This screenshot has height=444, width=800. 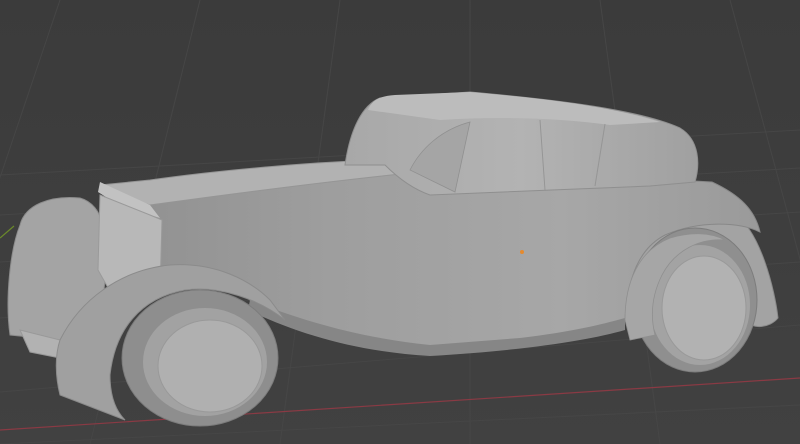 What do you see at coordinates (210, 366) in the screenshot?
I see `front-hubcap` at bounding box center [210, 366].